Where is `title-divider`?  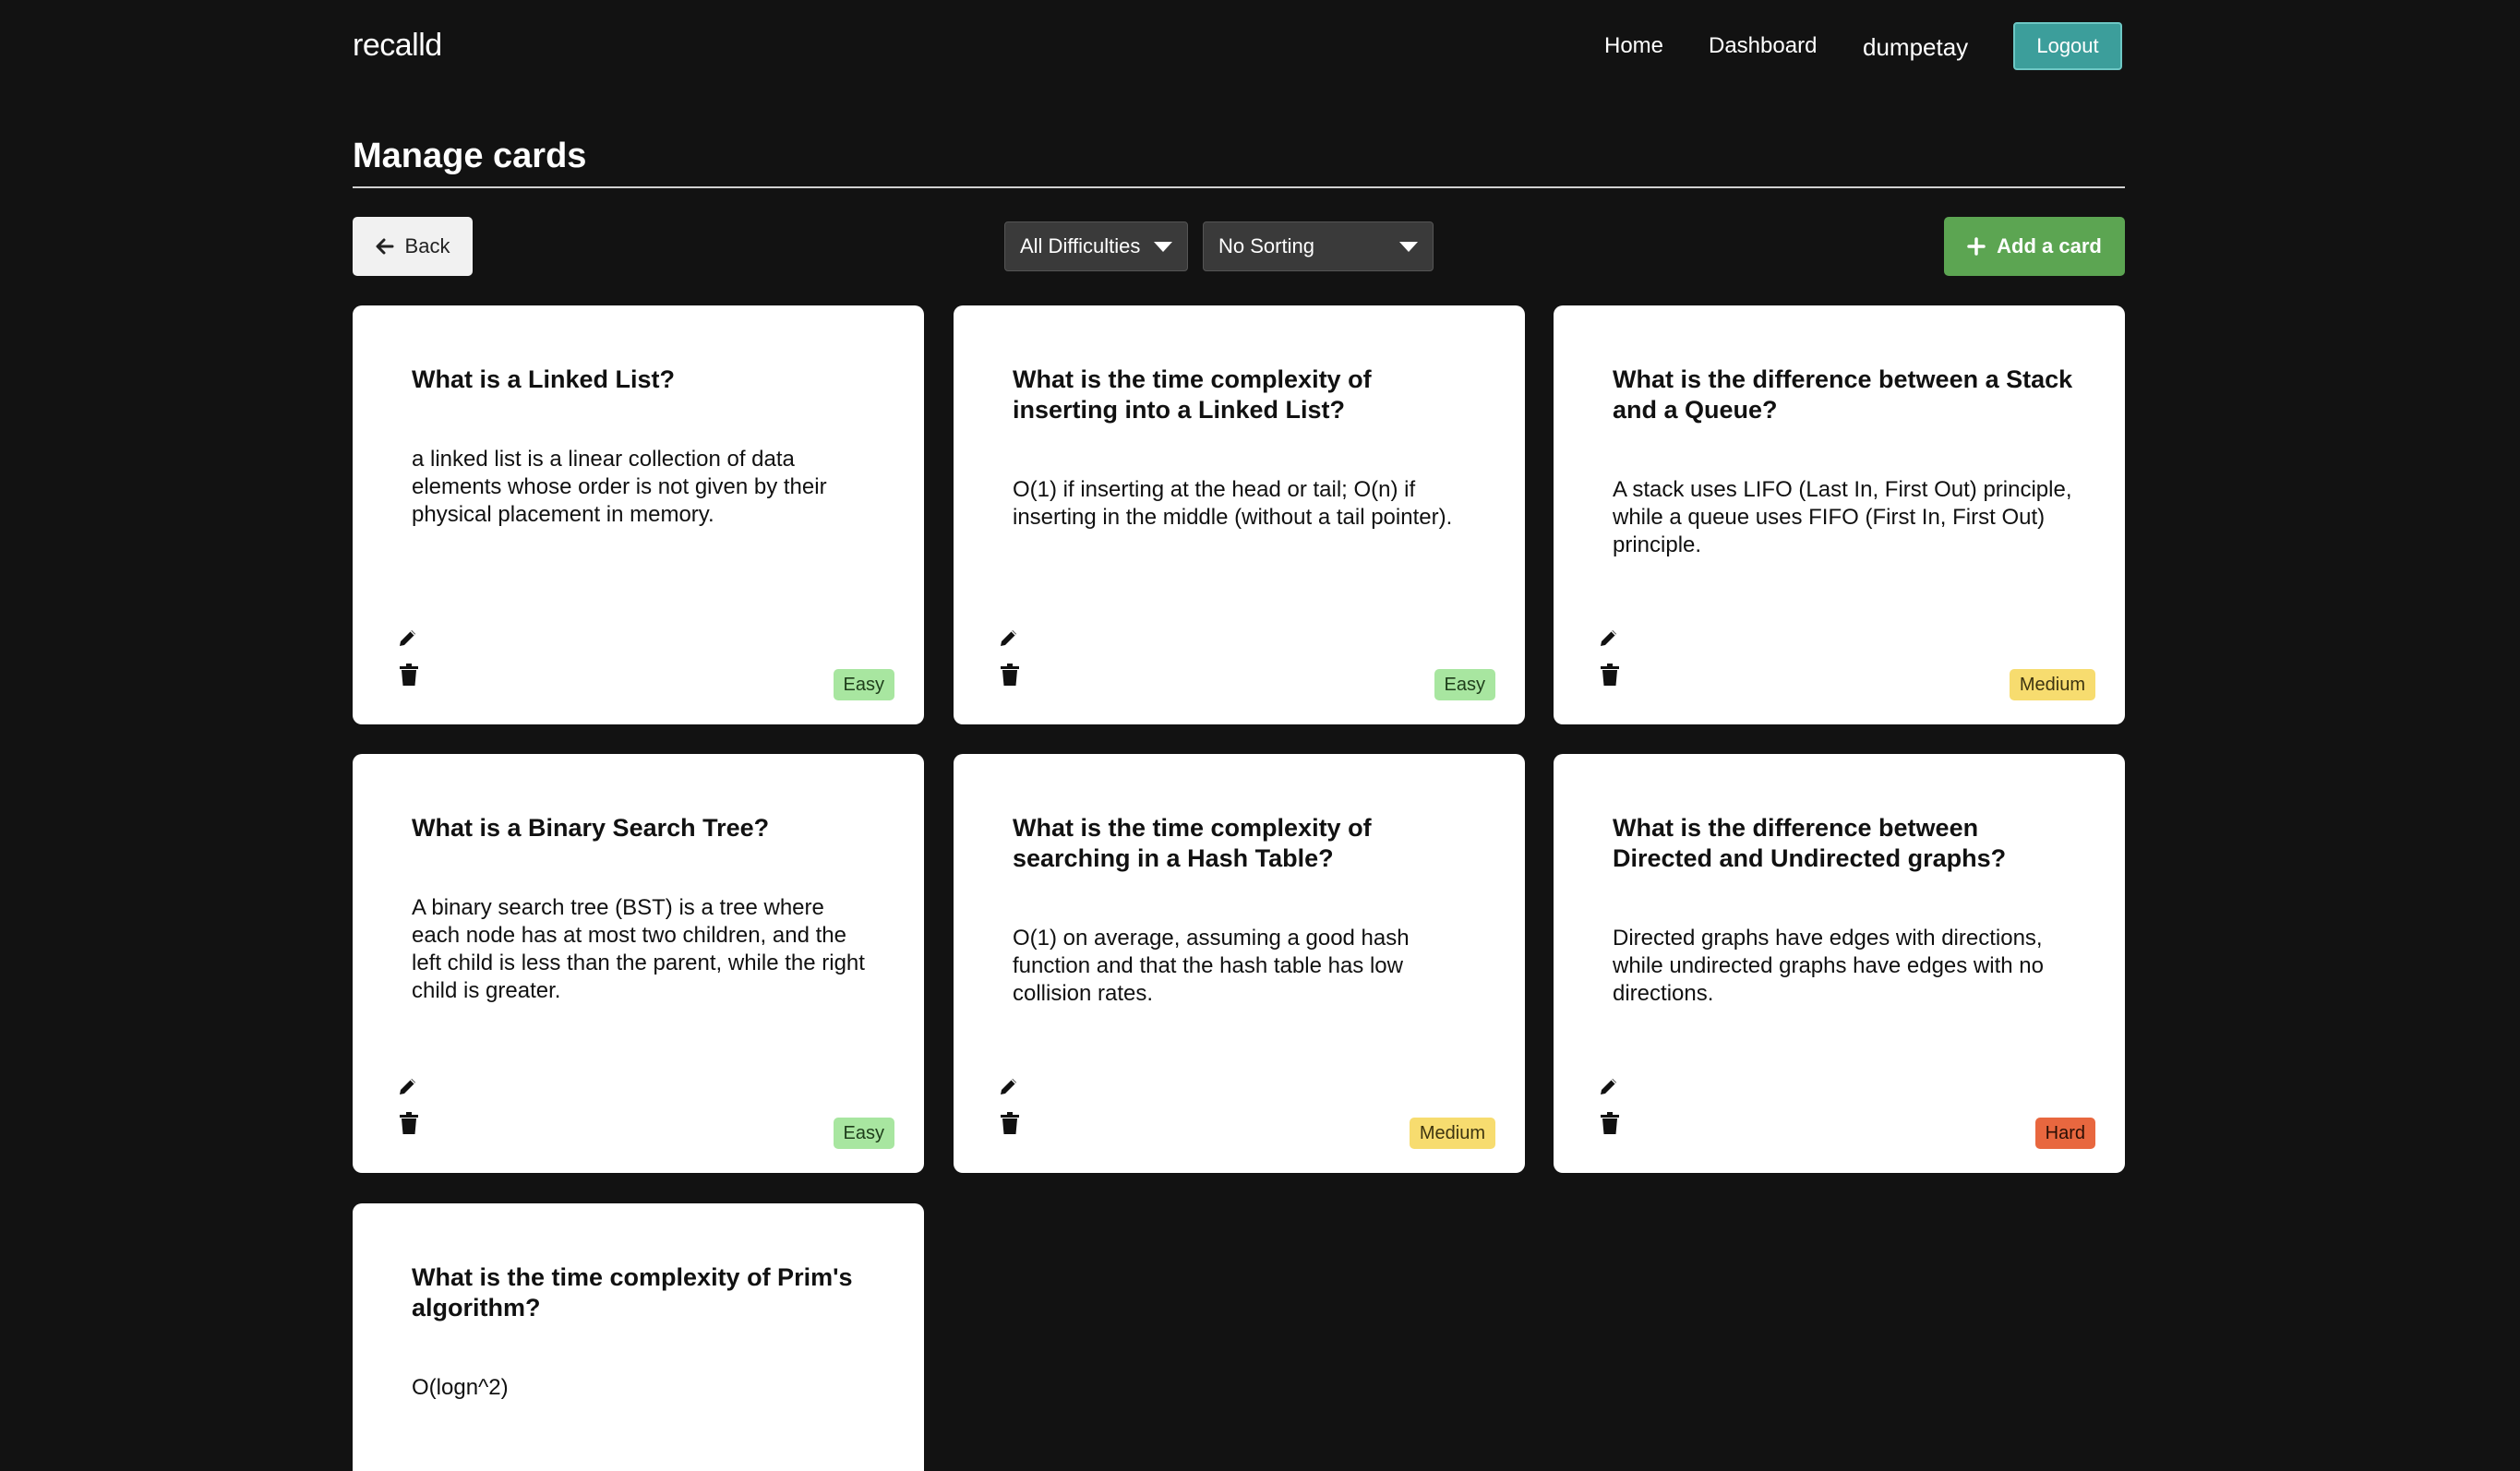
title-divider is located at coordinates (1239, 187).